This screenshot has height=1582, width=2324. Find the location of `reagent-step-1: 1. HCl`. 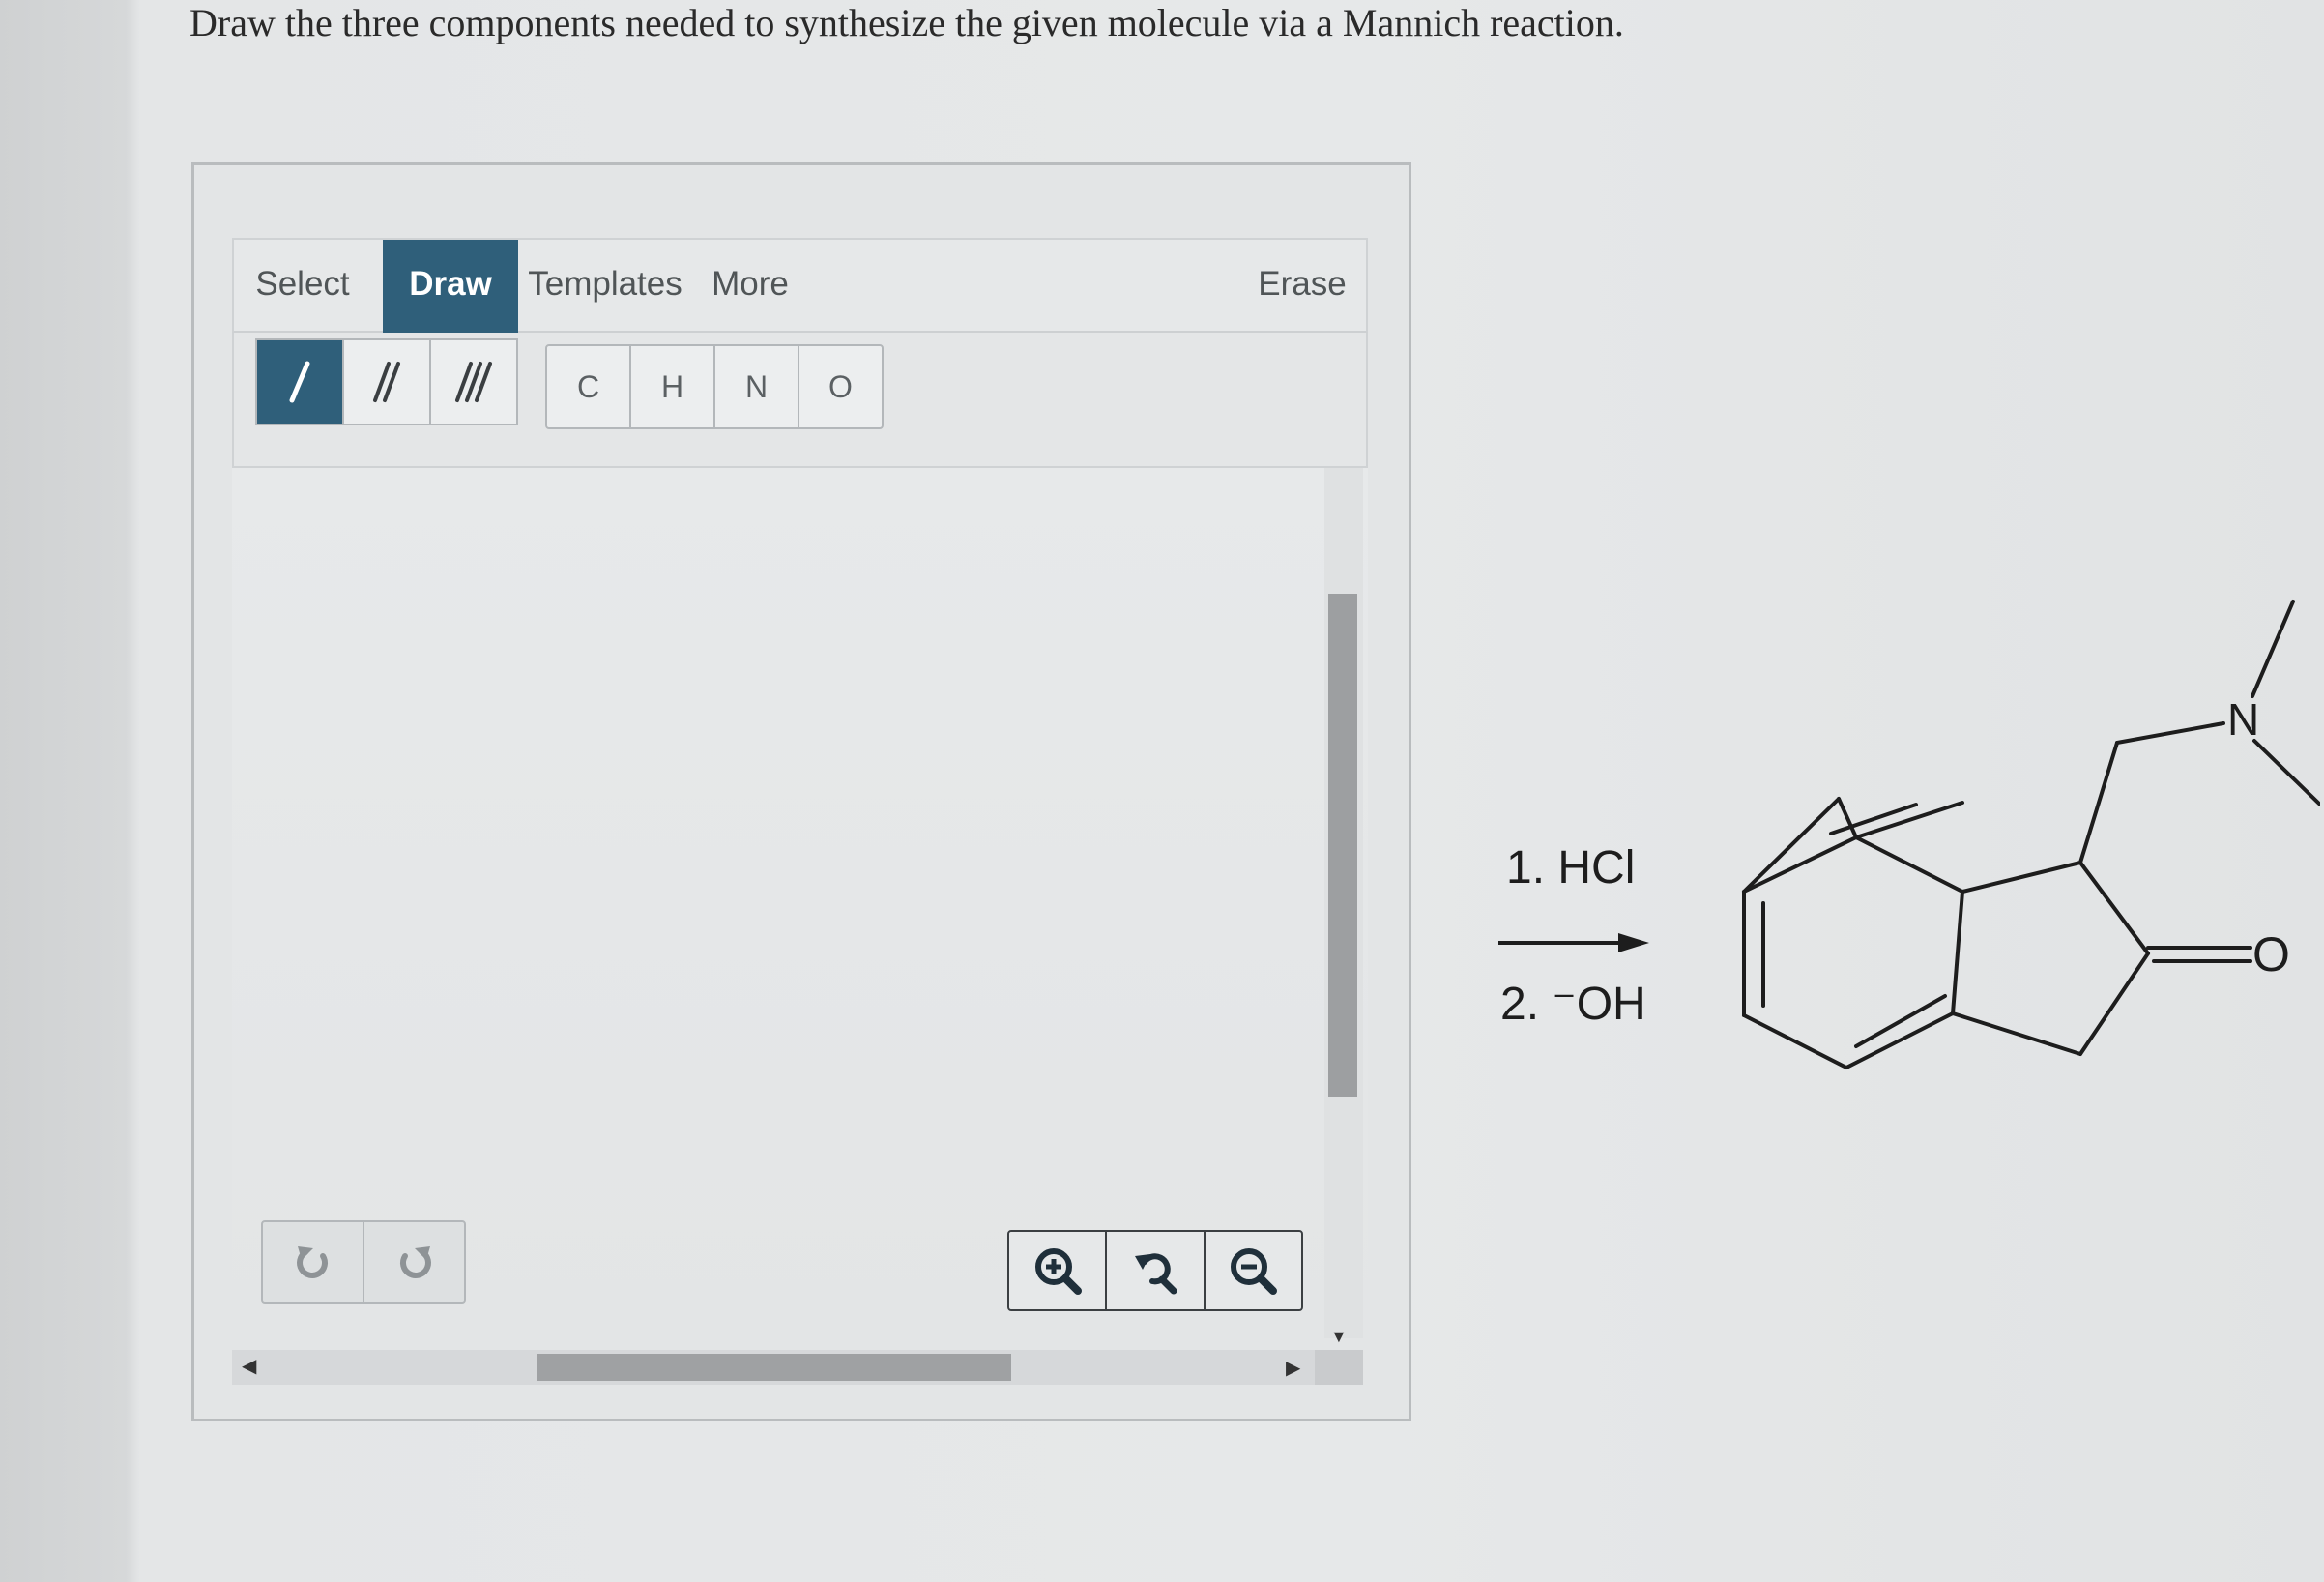

reagent-step-1: 1. HCl is located at coordinates (1571, 868).